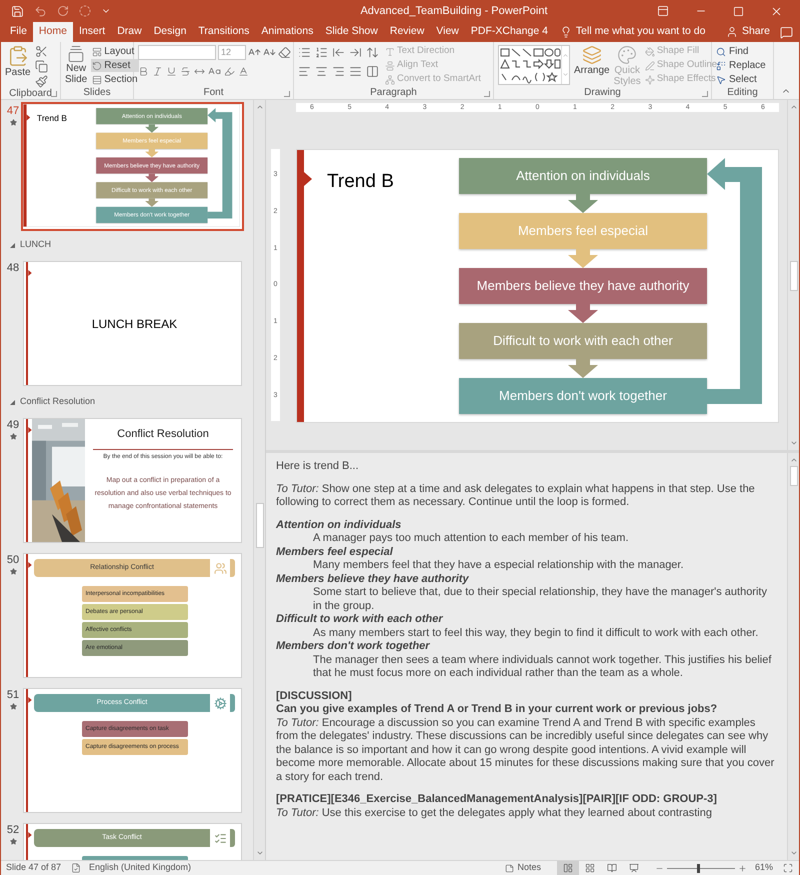  What do you see at coordinates (33, 867) in the screenshot?
I see `slide-counter: Slide 47 of 87` at bounding box center [33, 867].